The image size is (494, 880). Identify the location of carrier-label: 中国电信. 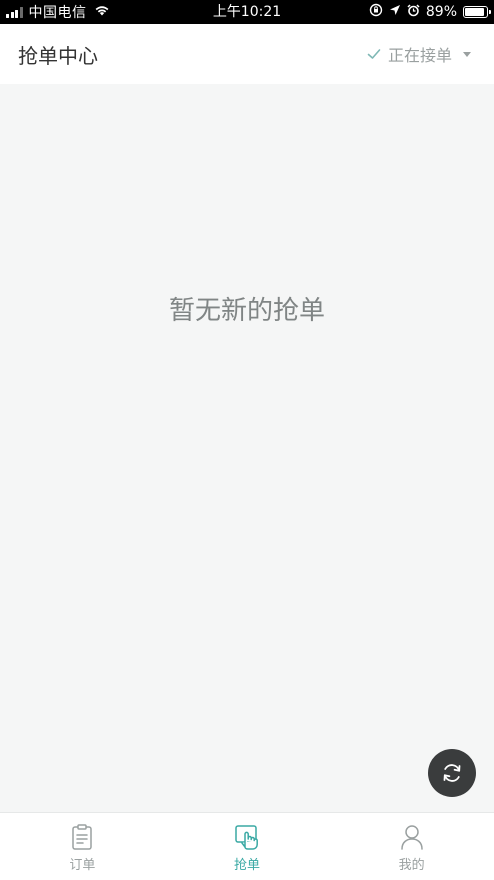
(57, 13).